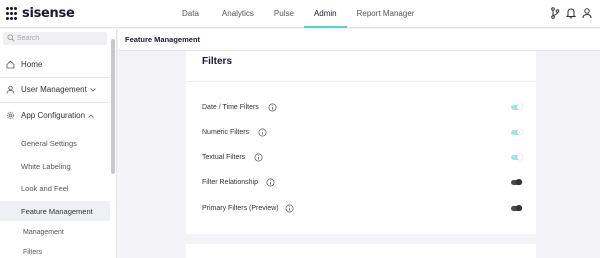  What do you see at coordinates (386, 14) in the screenshot?
I see `nav-tab-report-manager: Report Manager` at bounding box center [386, 14].